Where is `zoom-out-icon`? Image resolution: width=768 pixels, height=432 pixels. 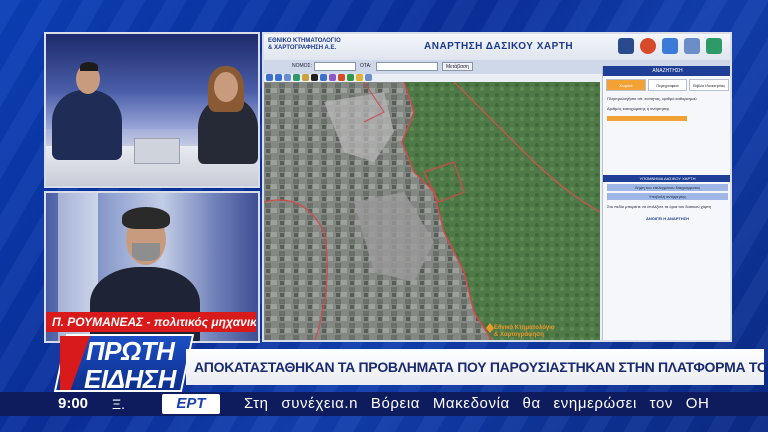 zoom-out-icon is located at coordinates (278, 77).